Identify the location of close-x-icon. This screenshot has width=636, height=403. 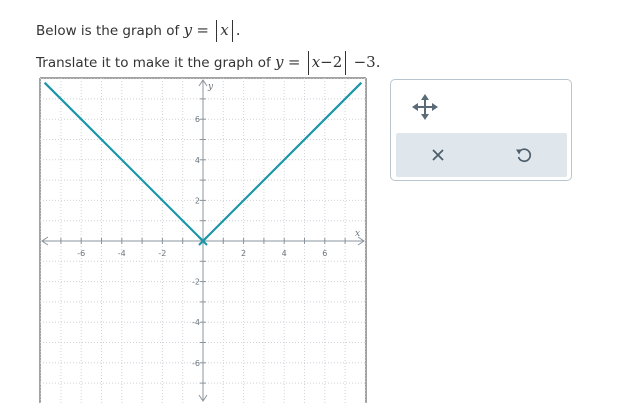
(438, 155).